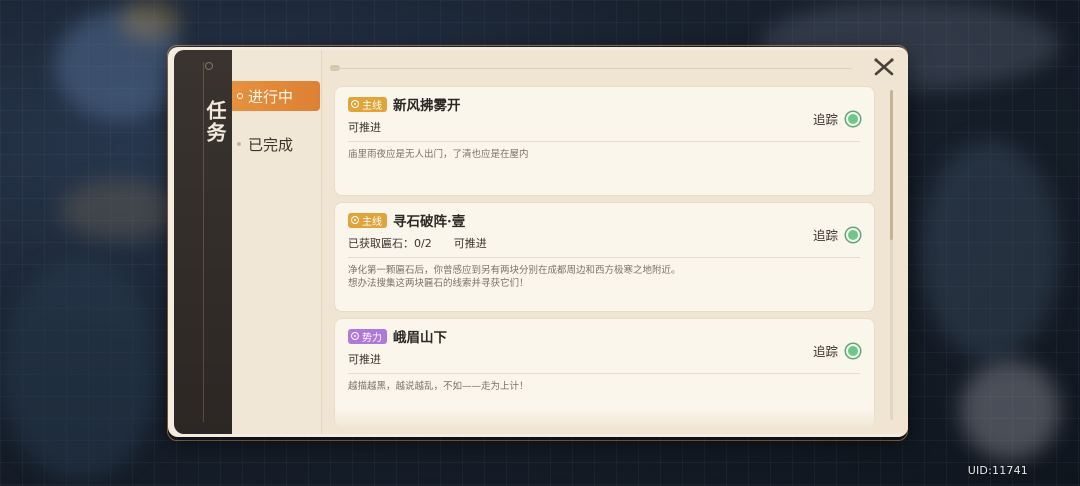 The image size is (1080, 486). I want to click on tab-completed: 已完成, so click(276, 144).